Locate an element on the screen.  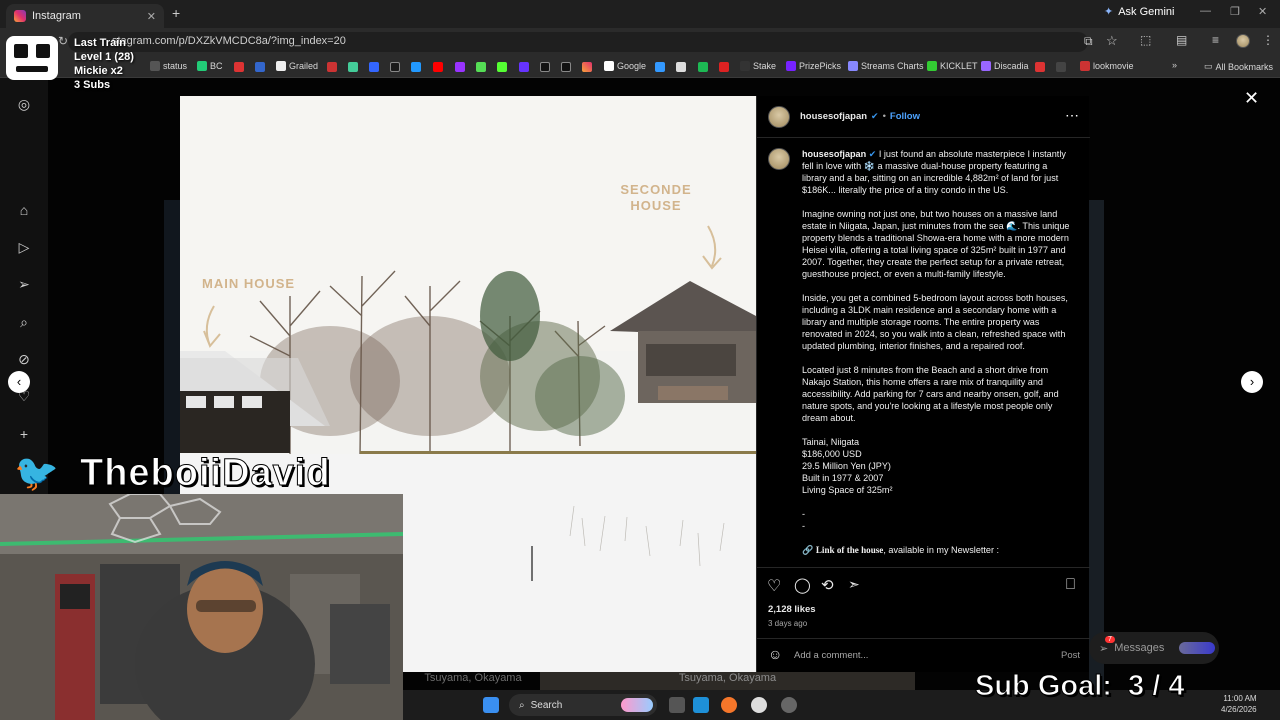
sidepanel-icon: ▤ is located at coordinates (1181, 40).